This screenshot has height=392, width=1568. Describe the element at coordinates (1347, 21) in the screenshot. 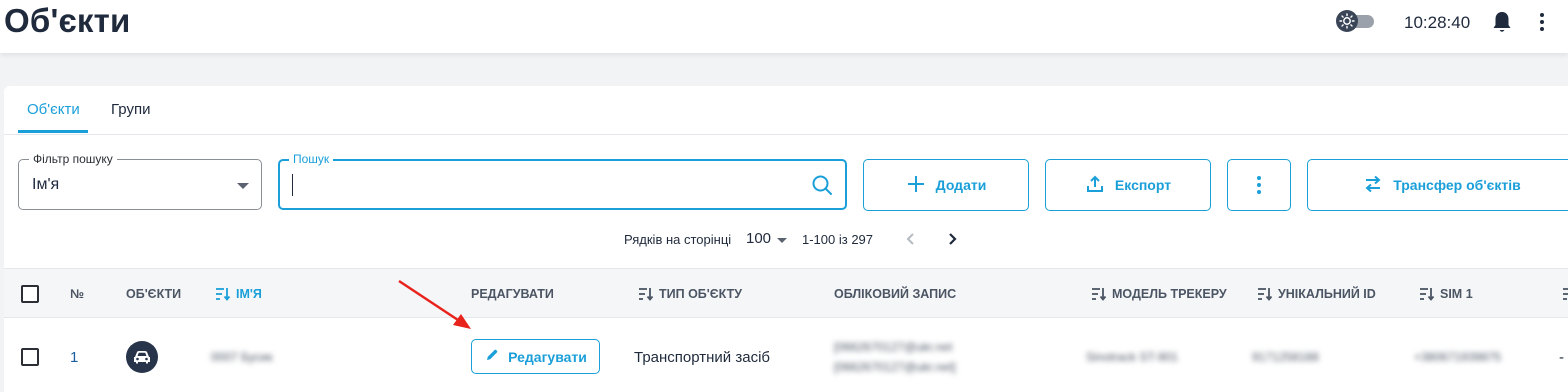

I see `sun-icon` at that location.